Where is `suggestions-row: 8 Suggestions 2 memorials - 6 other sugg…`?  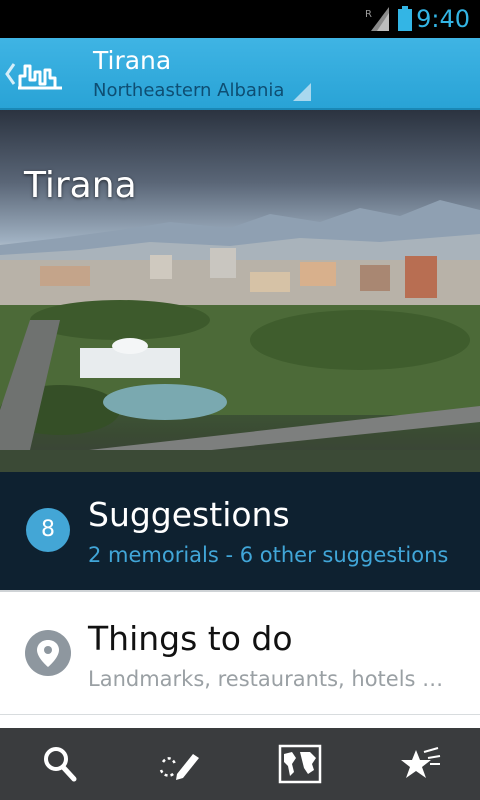
suggestions-row: 8 Suggestions 2 memorials - 6 other sugg… is located at coordinates (240, 531).